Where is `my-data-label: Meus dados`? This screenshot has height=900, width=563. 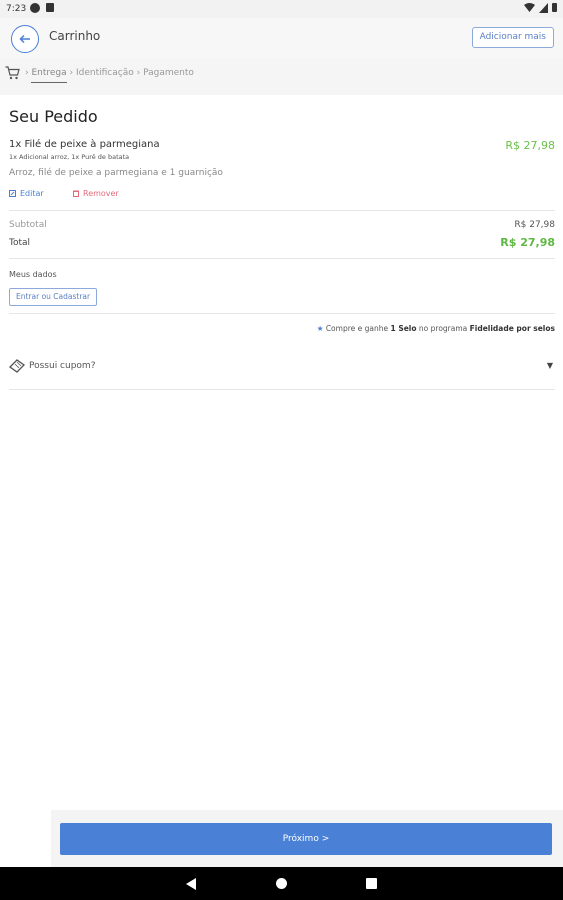
my-data-label: Meus dados is located at coordinates (33, 274).